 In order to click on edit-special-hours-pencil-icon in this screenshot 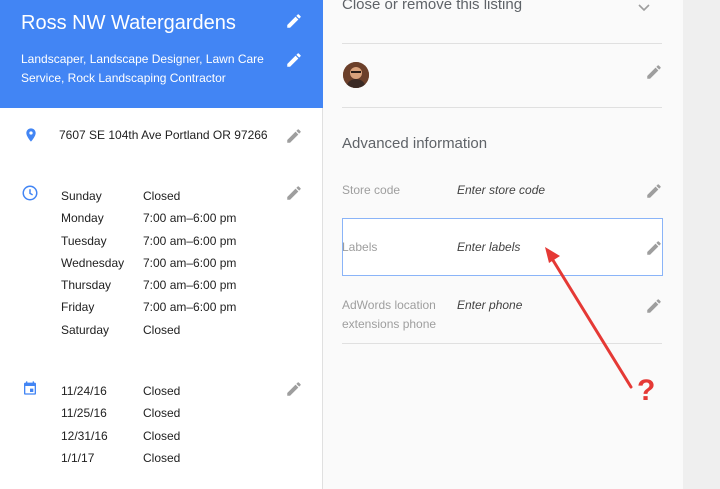, I will do `click(294, 389)`.